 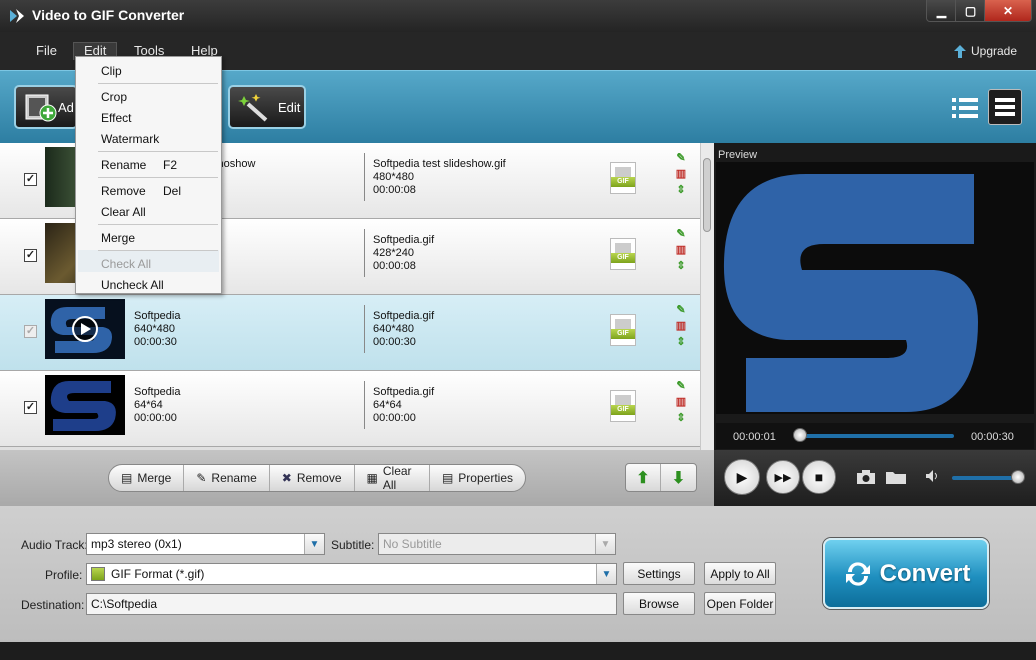 What do you see at coordinates (170, 165) in the screenshot?
I see `menu-shortcut-rename: F2` at bounding box center [170, 165].